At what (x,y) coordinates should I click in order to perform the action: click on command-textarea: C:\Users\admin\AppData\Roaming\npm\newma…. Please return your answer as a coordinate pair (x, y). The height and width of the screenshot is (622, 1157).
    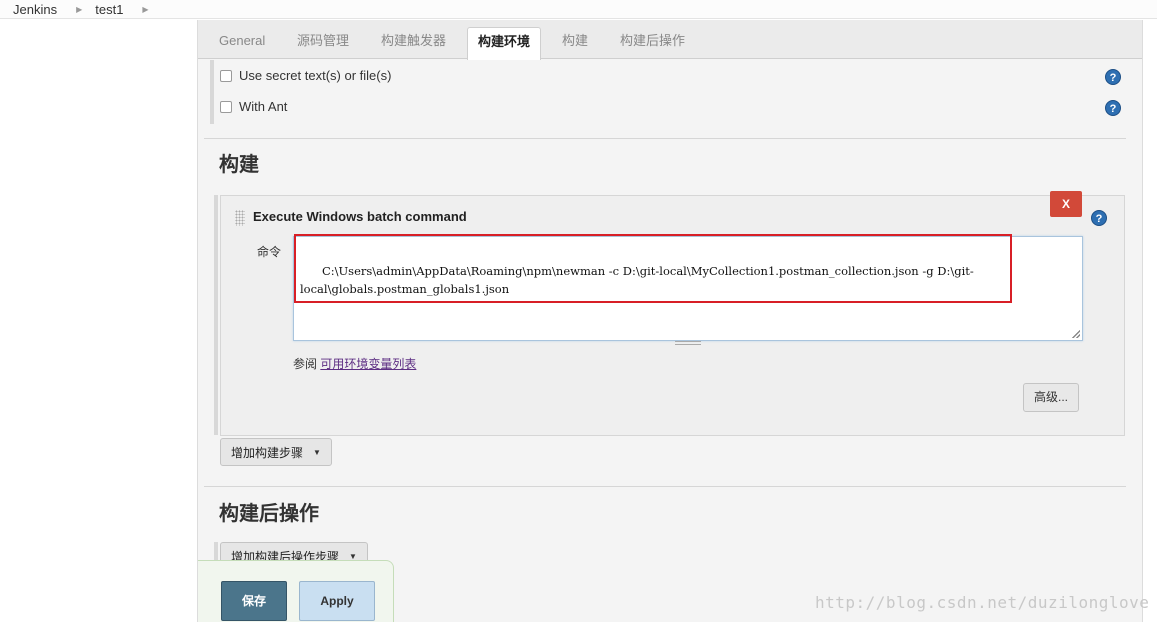
    Looking at the image, I should click on (688, 288).